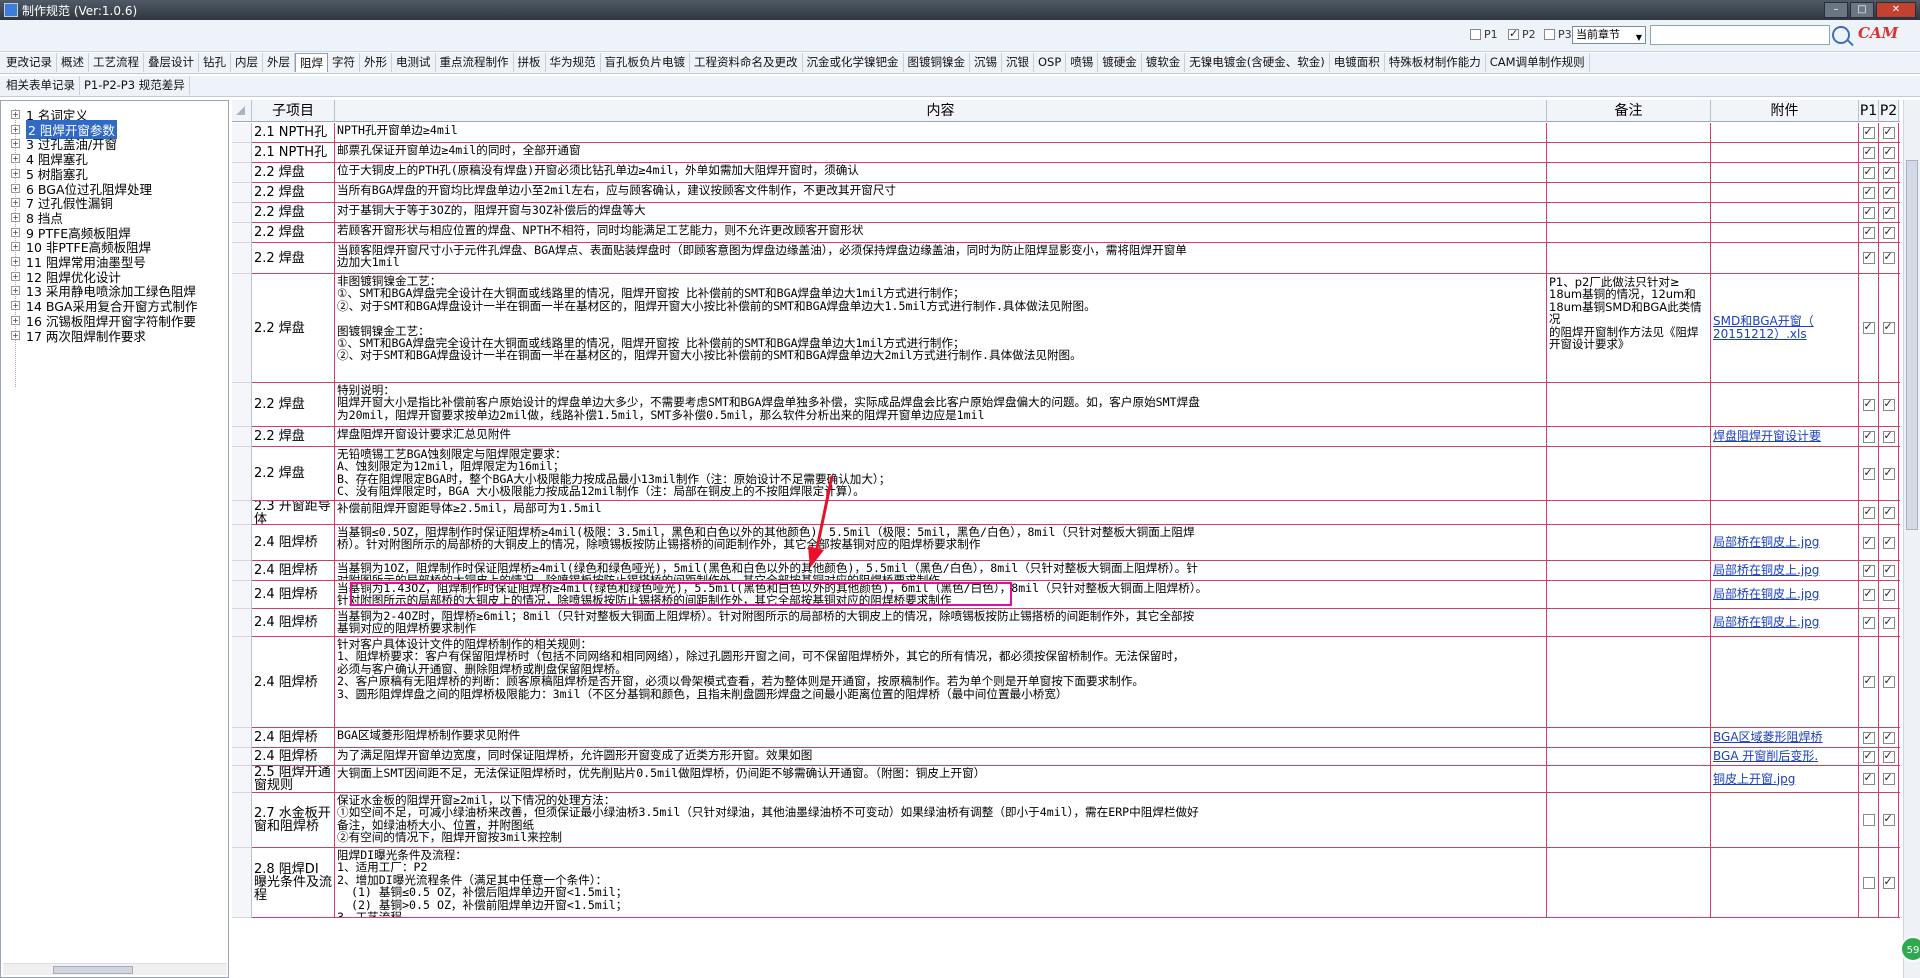  Describe the element at coordinates (1522, 34) in the screenshot. I see `filter-p2: P2` at that location.